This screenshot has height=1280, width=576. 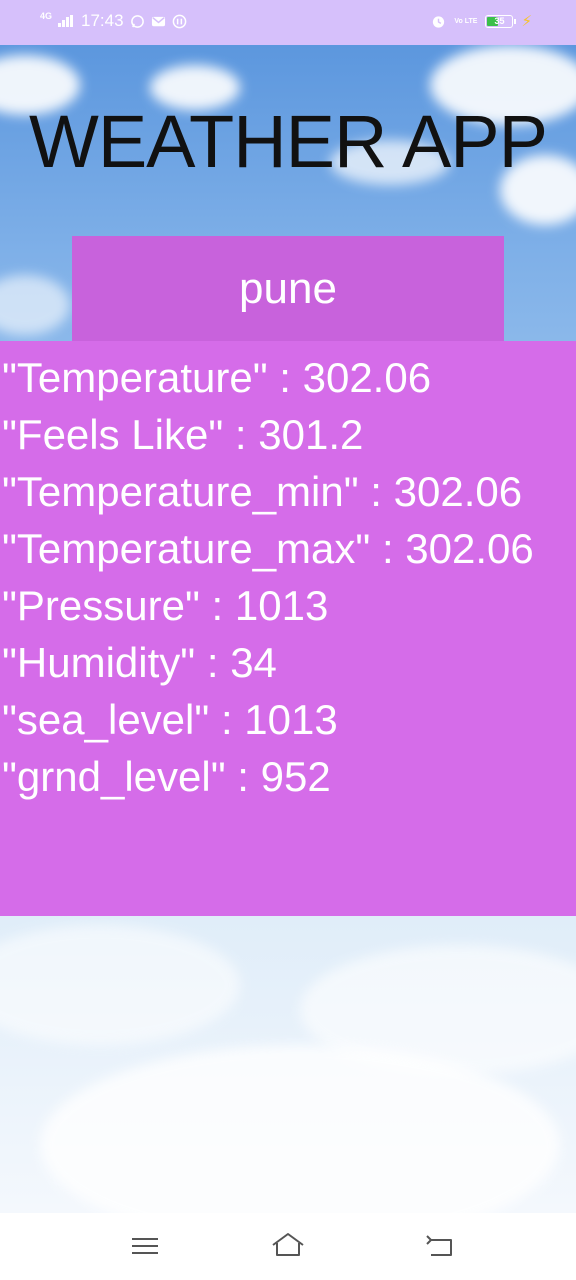 What do you see at coordinates (288, 141) in the screenshot?
I see `app-title: WEATHER APP` at bounding box center [288, 141].